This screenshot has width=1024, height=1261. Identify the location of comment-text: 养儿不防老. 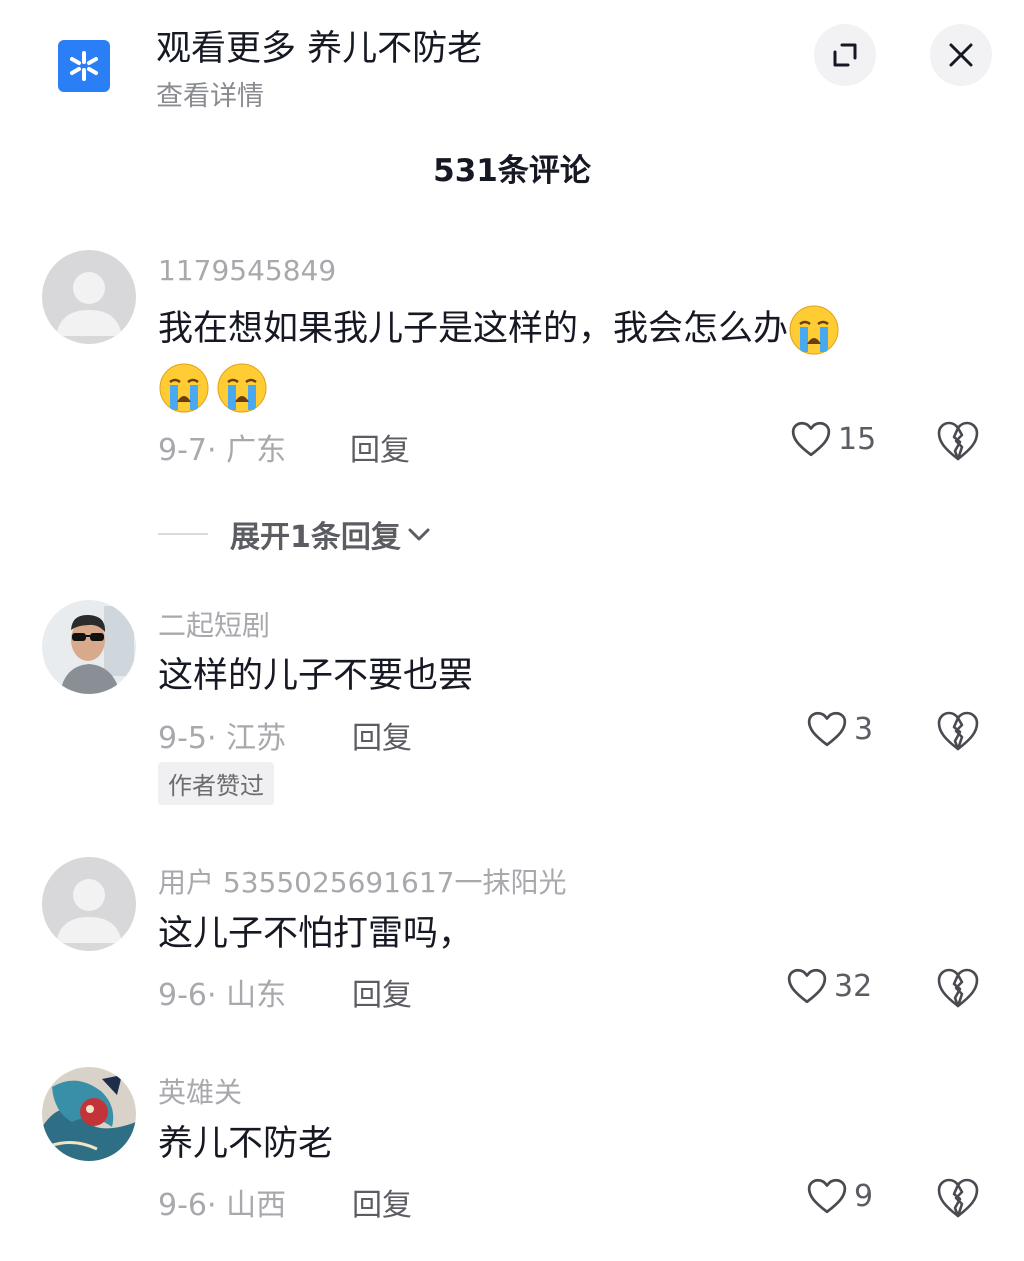
(246, 1144).